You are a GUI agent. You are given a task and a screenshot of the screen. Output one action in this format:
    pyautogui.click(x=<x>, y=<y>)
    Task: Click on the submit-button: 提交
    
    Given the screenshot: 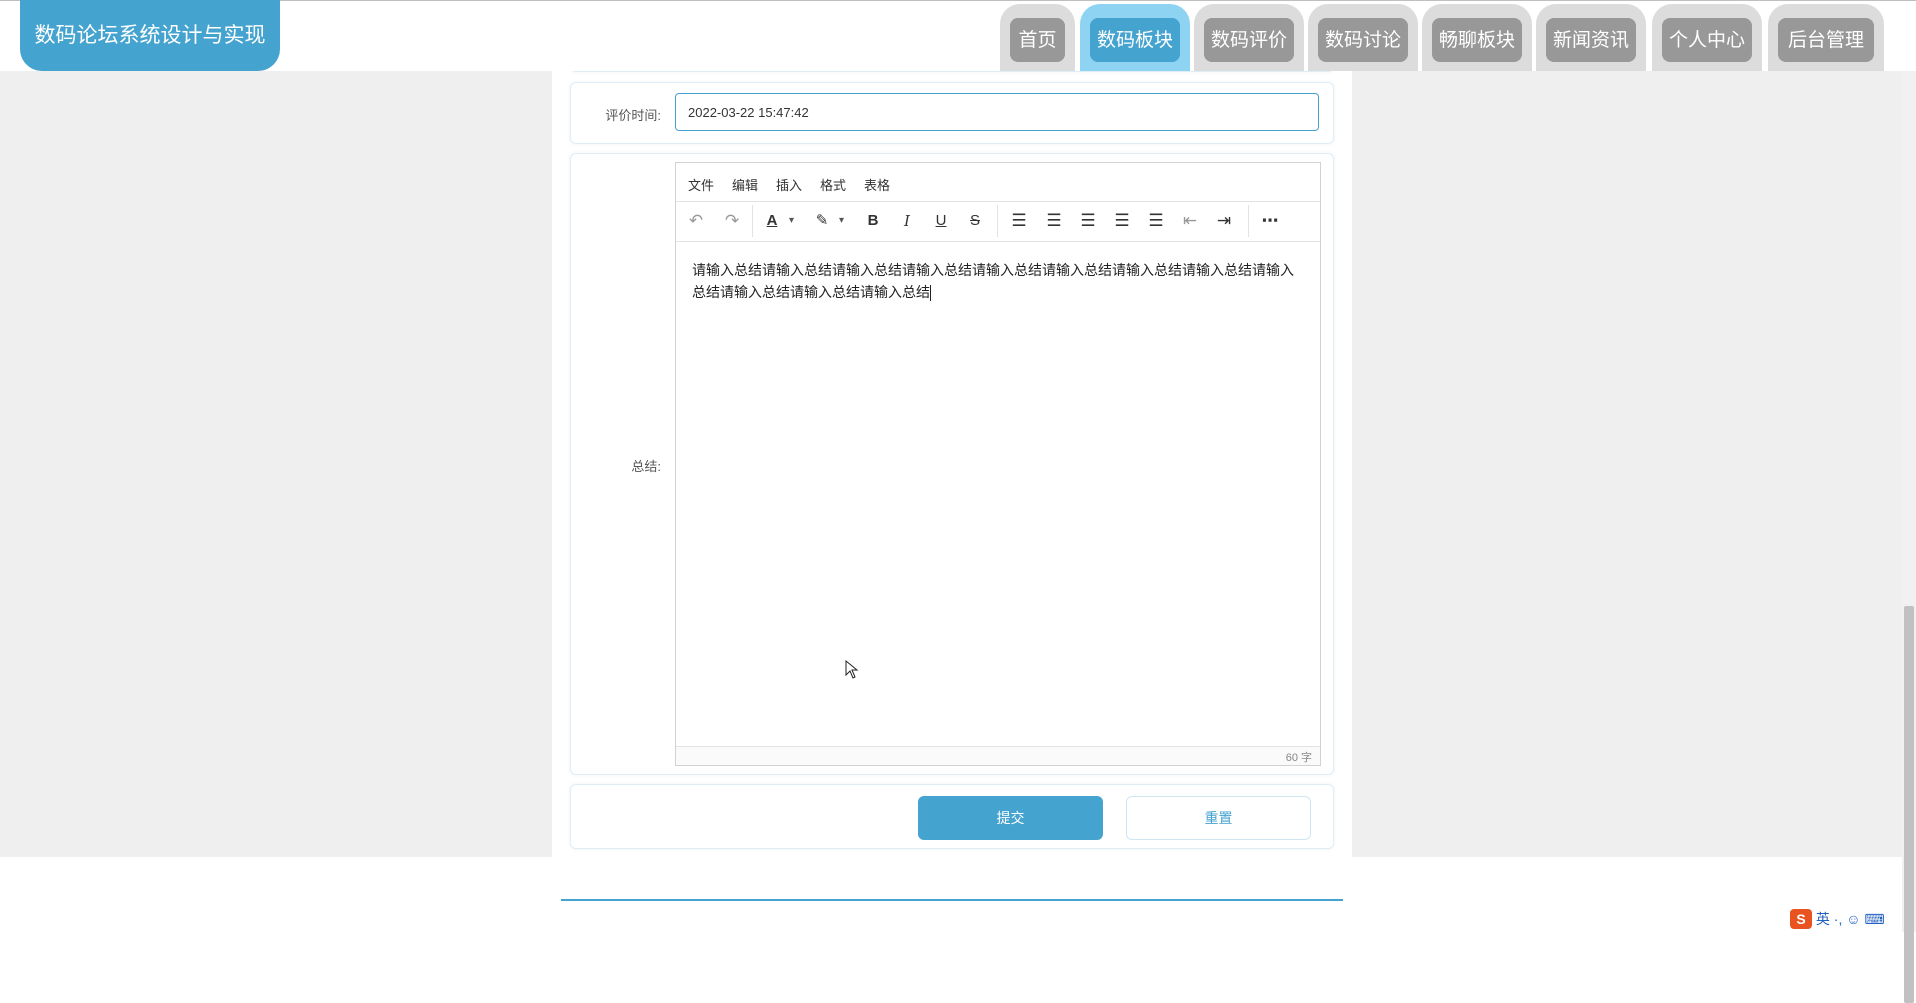 What is the action you would take?
    pyautogui.click(x=1010, y=818)
    